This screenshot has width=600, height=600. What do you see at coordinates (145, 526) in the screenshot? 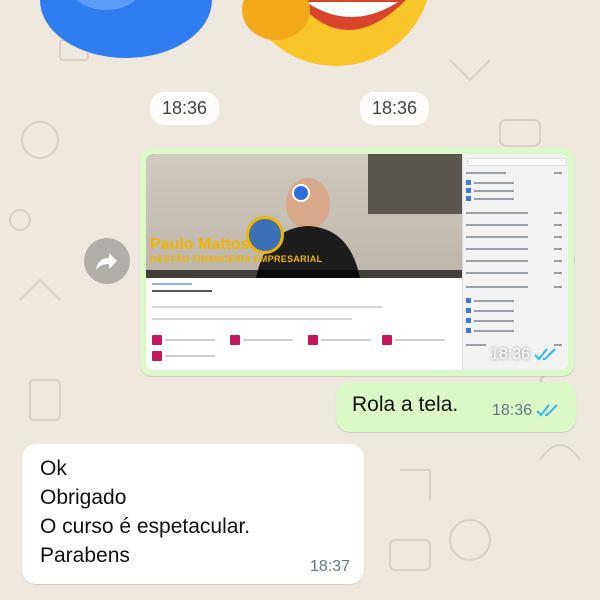
I see `message-line: O curso é espetacular.` at bounding box center [145, 526].